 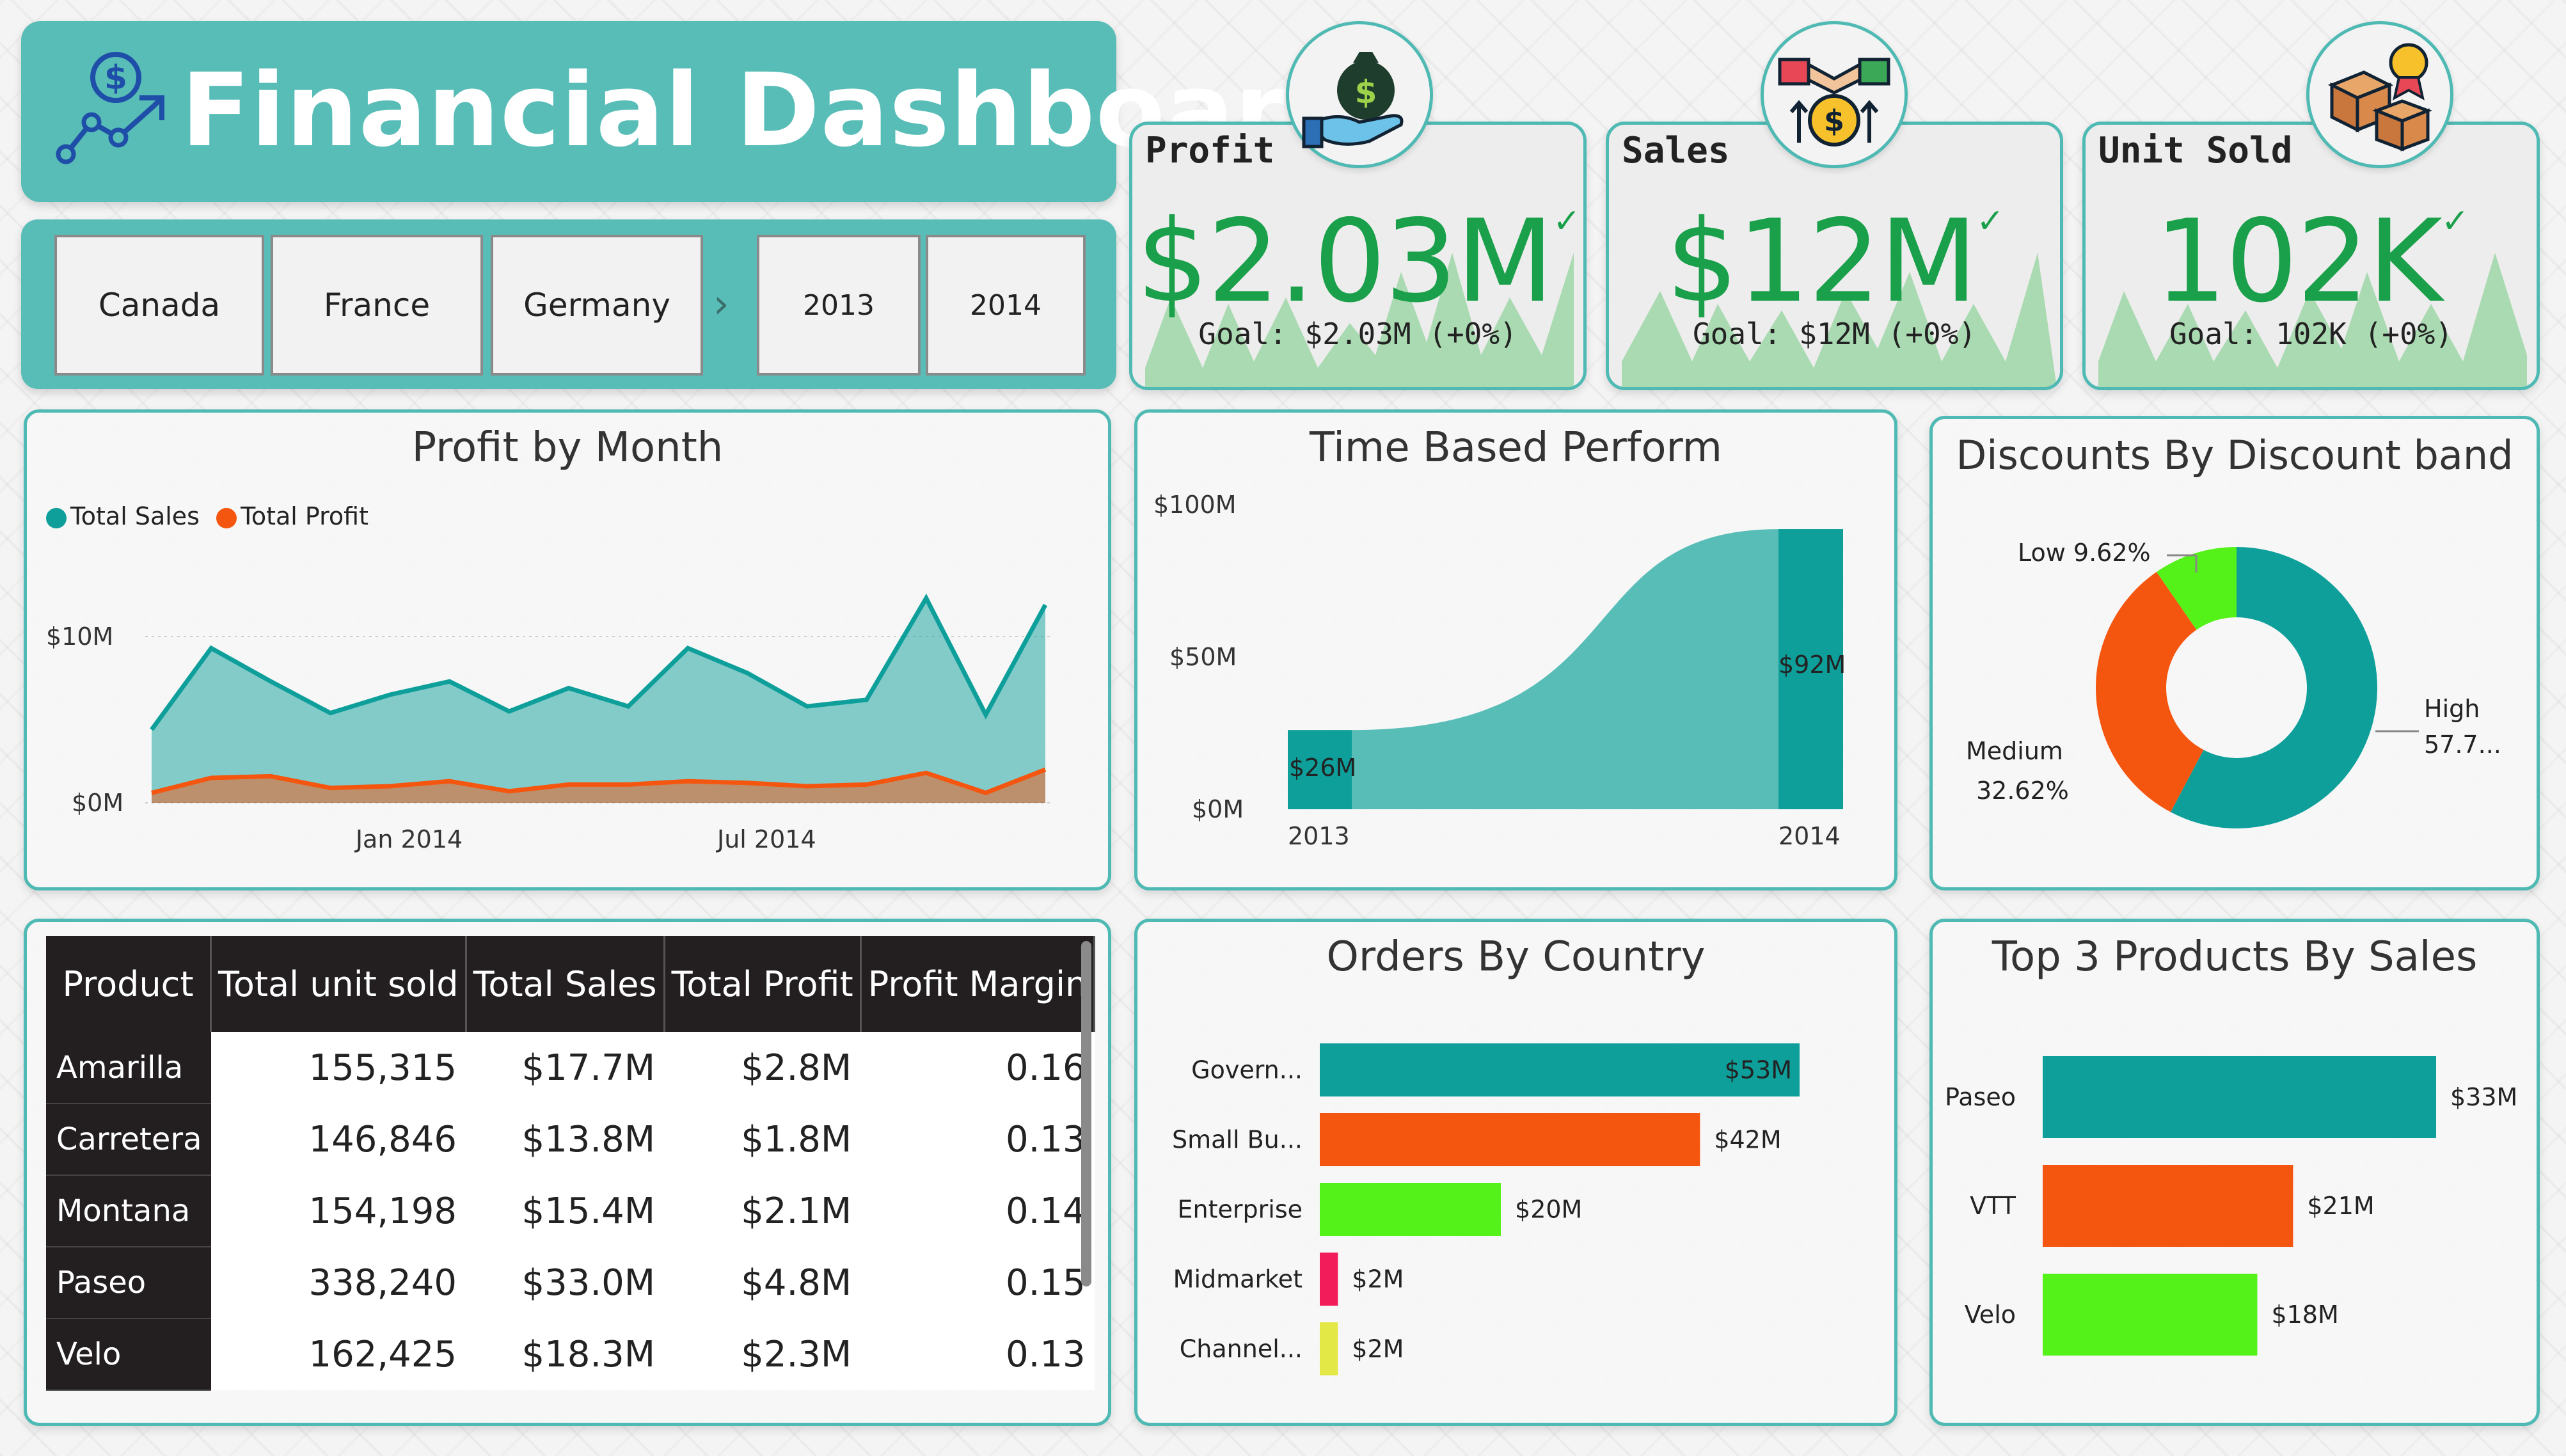 I want to click on slicer-country-france: France, so click(x=377, y=306).